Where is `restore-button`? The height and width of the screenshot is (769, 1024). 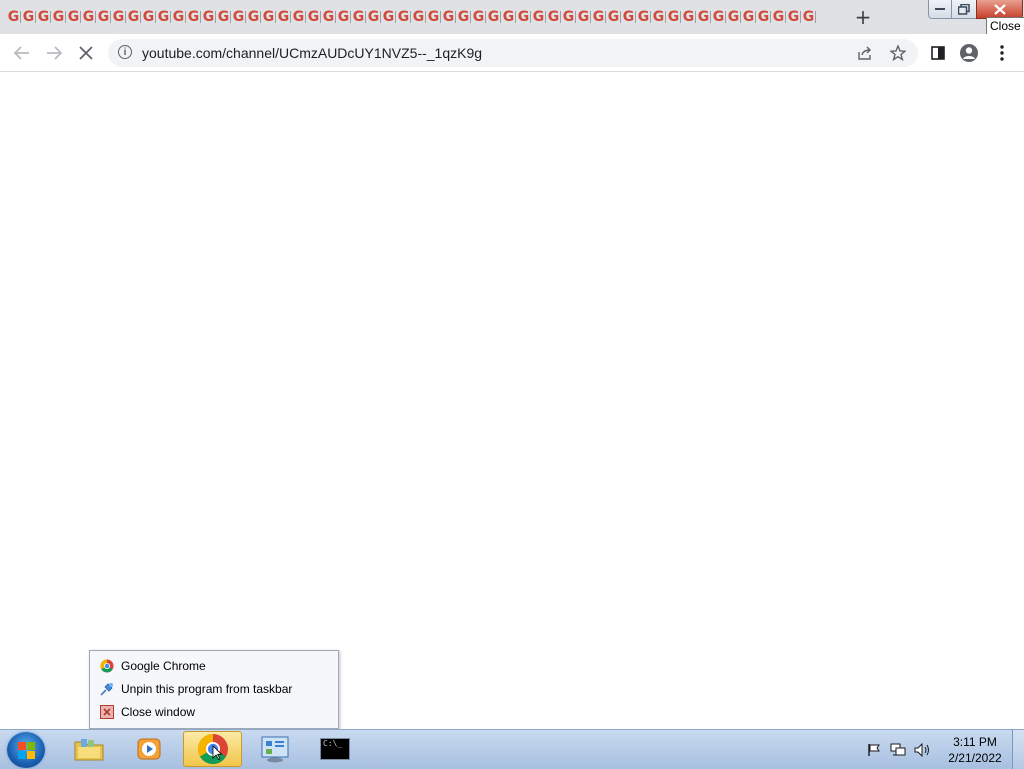 restore-button is located at coordinates (964, 9).